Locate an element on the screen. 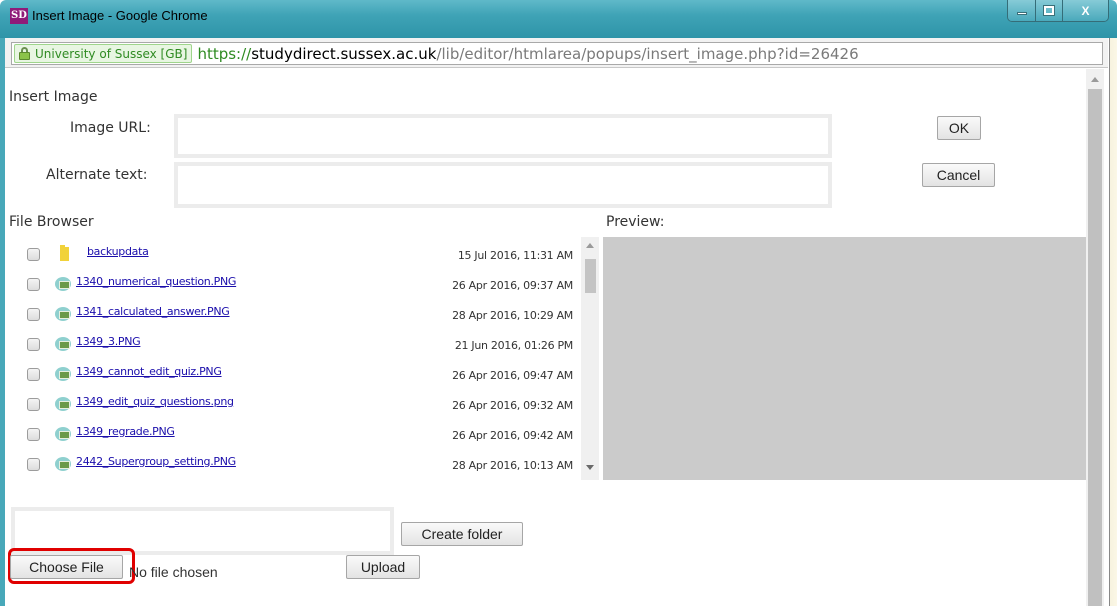  choose-file-button: Choose File is located at coordinates (66, 567).